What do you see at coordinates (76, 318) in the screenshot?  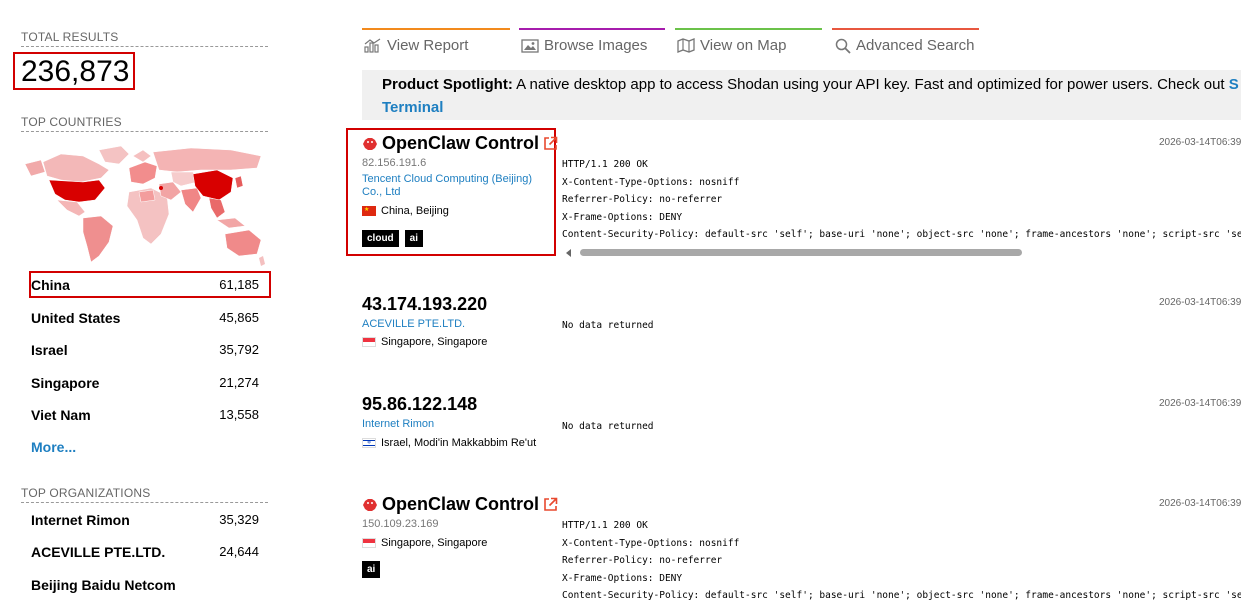 I see `country-name: United States` at bounding box center [76, 318].